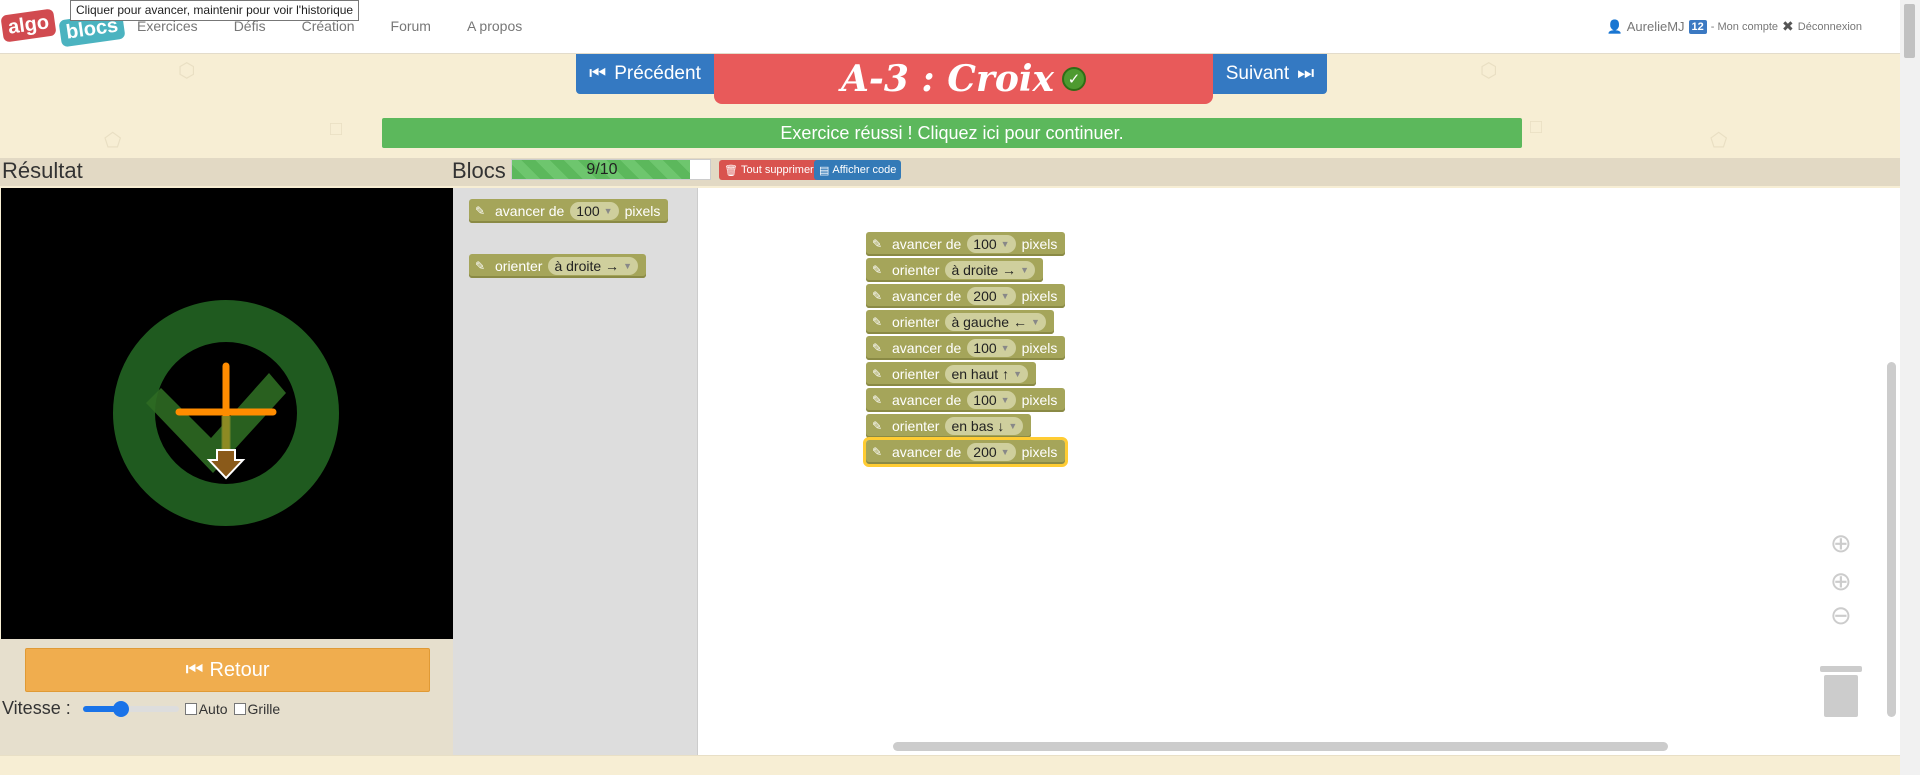 The width and height of the screenshot is (1920, 775). I want to click on toolbox-block-orient: ✎ orienter à droite → ▼, so click(557, 266).